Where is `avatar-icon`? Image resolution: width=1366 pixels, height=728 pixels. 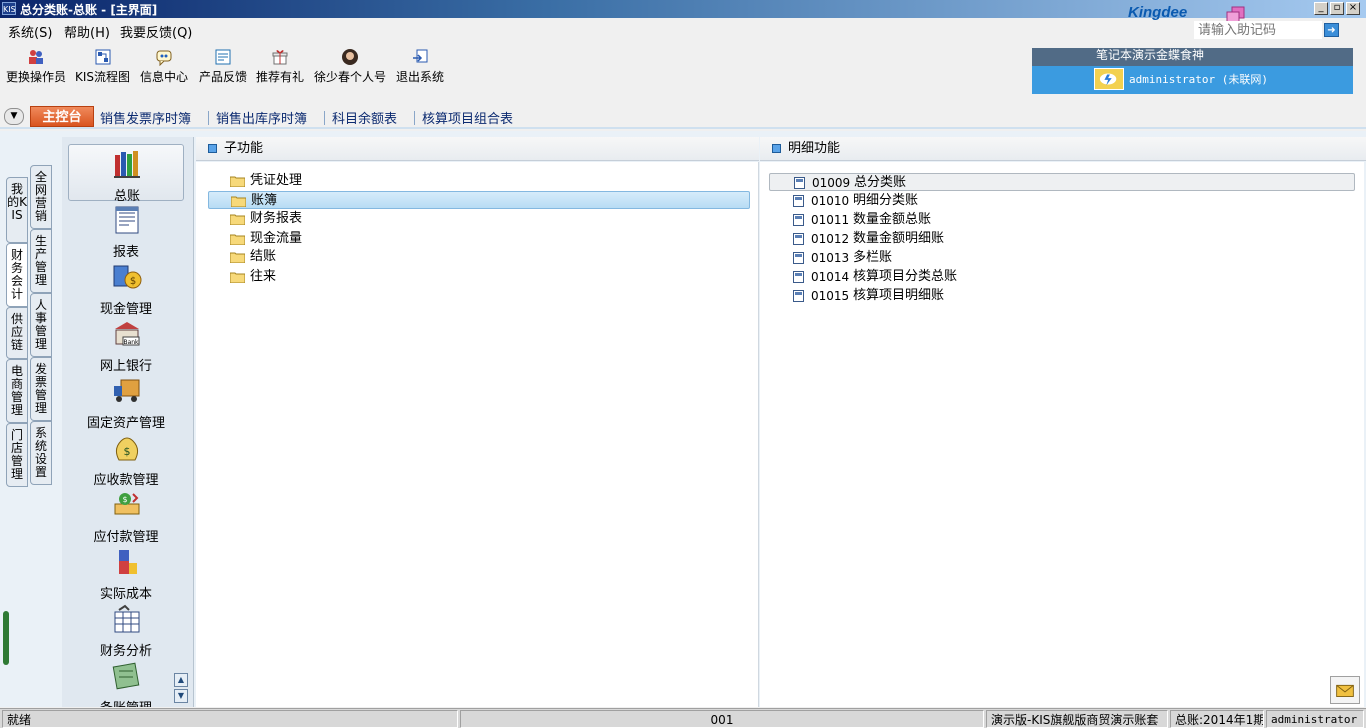
avatar-icon is located at coordinates (350, 57).